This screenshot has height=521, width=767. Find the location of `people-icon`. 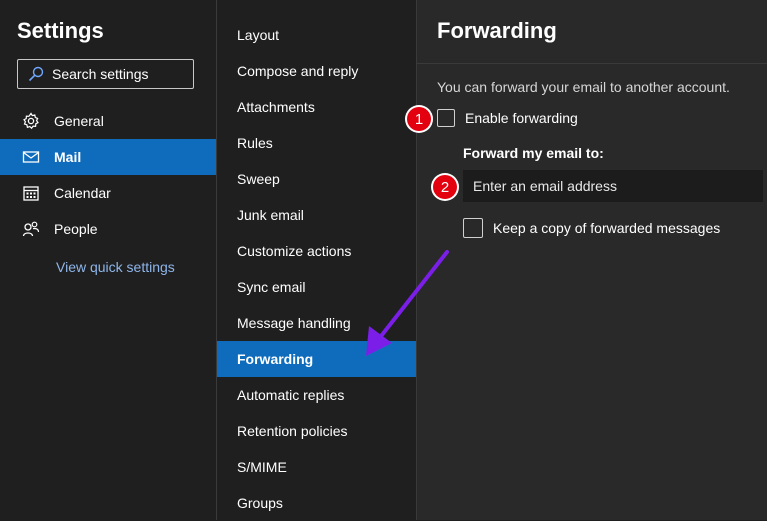

people-icon is located at coordinates (31, 229).